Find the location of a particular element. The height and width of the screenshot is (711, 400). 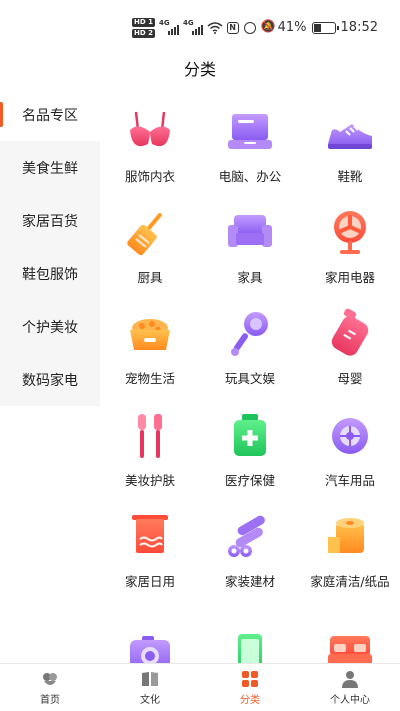

mute-icon: 🔕 is located at coordinates (268, 25).